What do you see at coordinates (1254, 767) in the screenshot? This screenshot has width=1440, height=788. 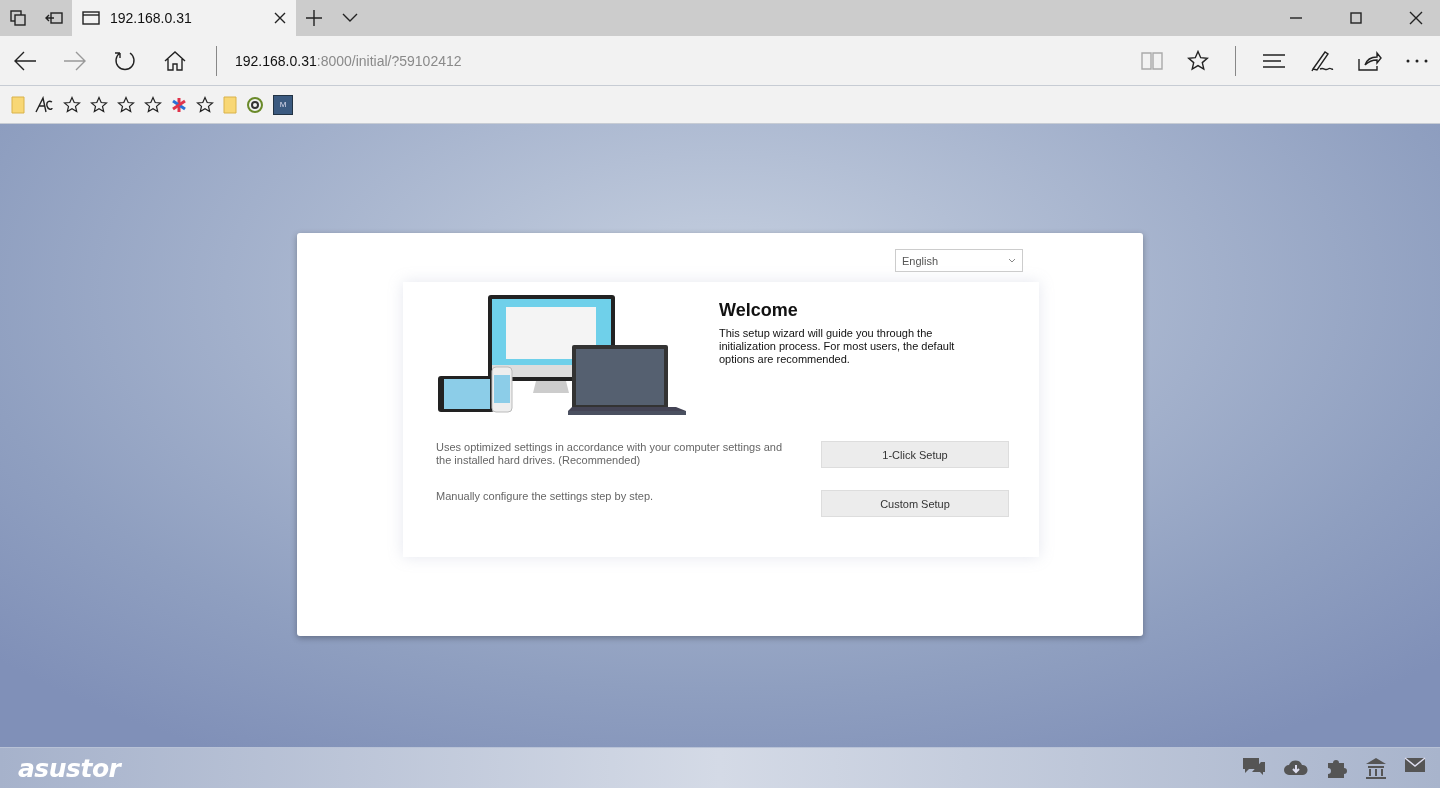 I see `chat-icon` at bounding box center [1254, 767].